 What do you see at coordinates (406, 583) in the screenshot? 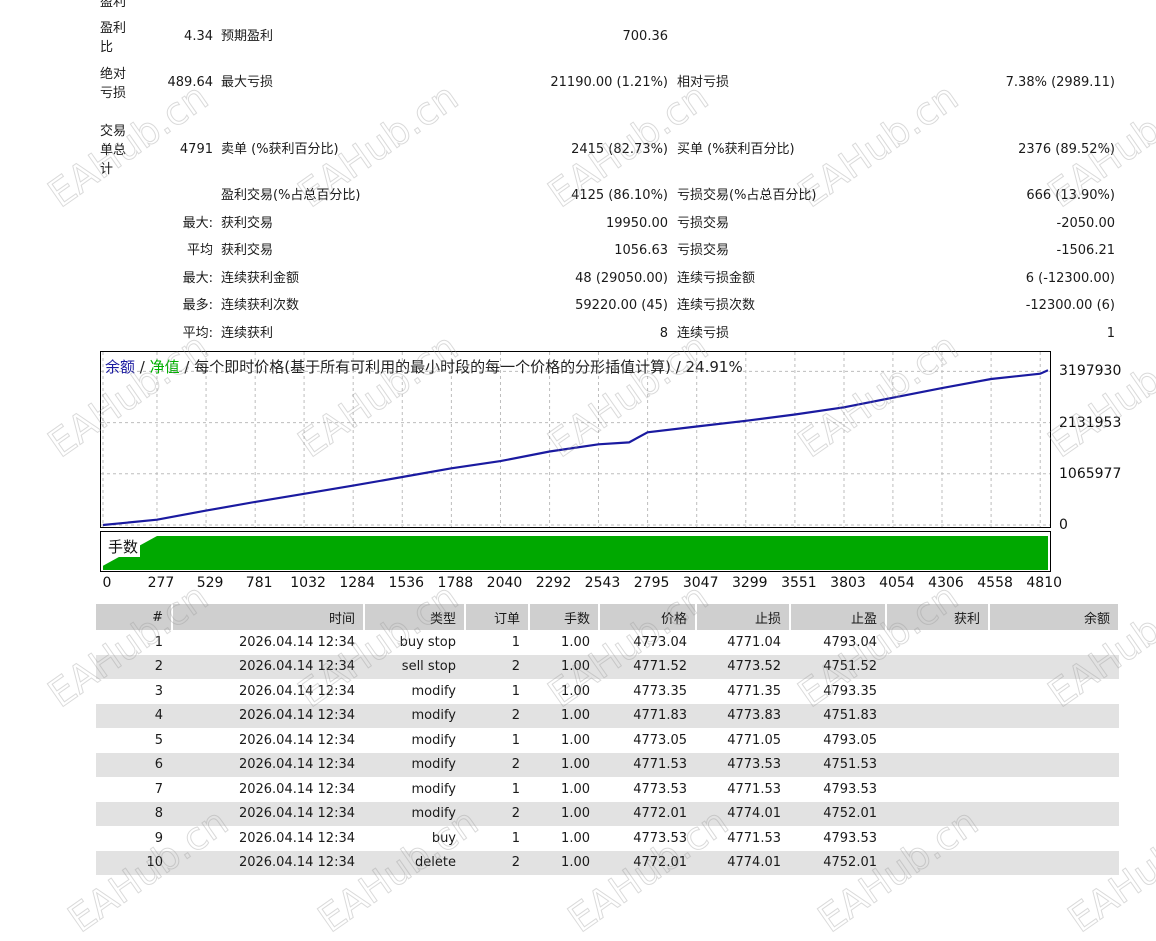
I see `x-tick-label: 1536` at bounding box center [406, 583].